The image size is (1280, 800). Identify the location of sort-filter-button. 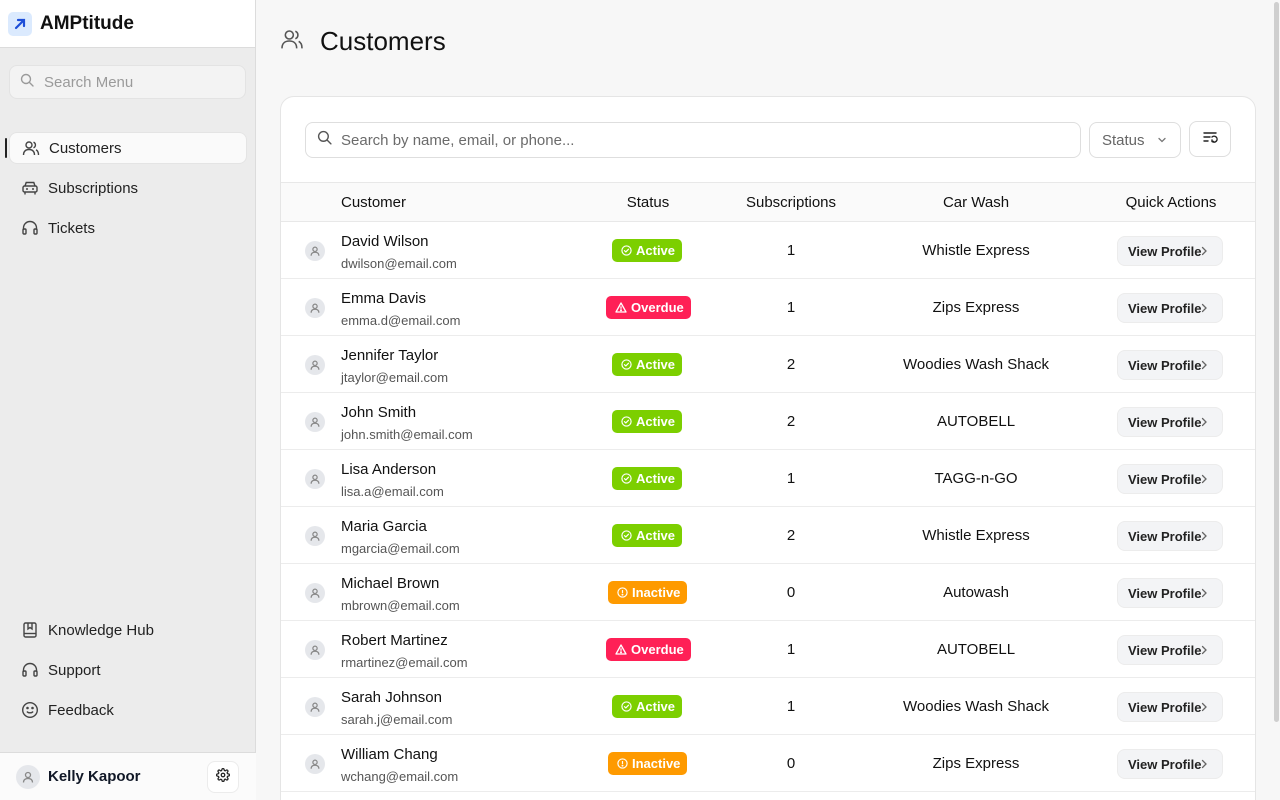
(1210, 139).